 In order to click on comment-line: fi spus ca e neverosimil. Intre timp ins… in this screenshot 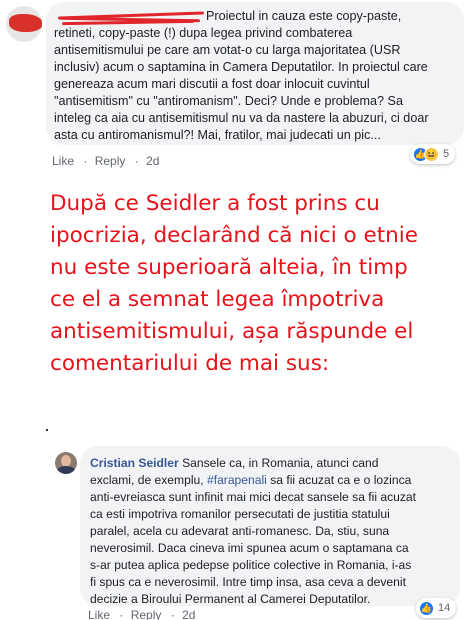, I will do `click(248, 582)`.